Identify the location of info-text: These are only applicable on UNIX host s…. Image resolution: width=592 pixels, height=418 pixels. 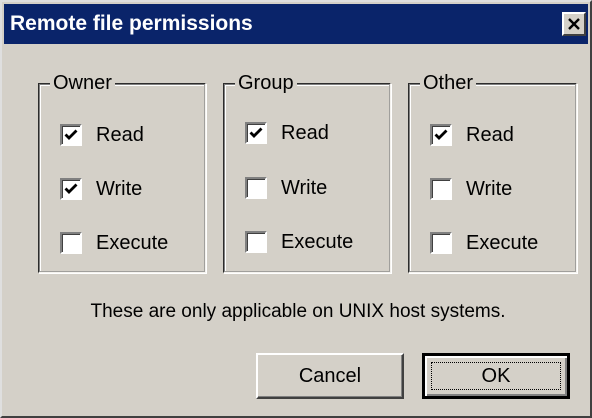
(298, 311).